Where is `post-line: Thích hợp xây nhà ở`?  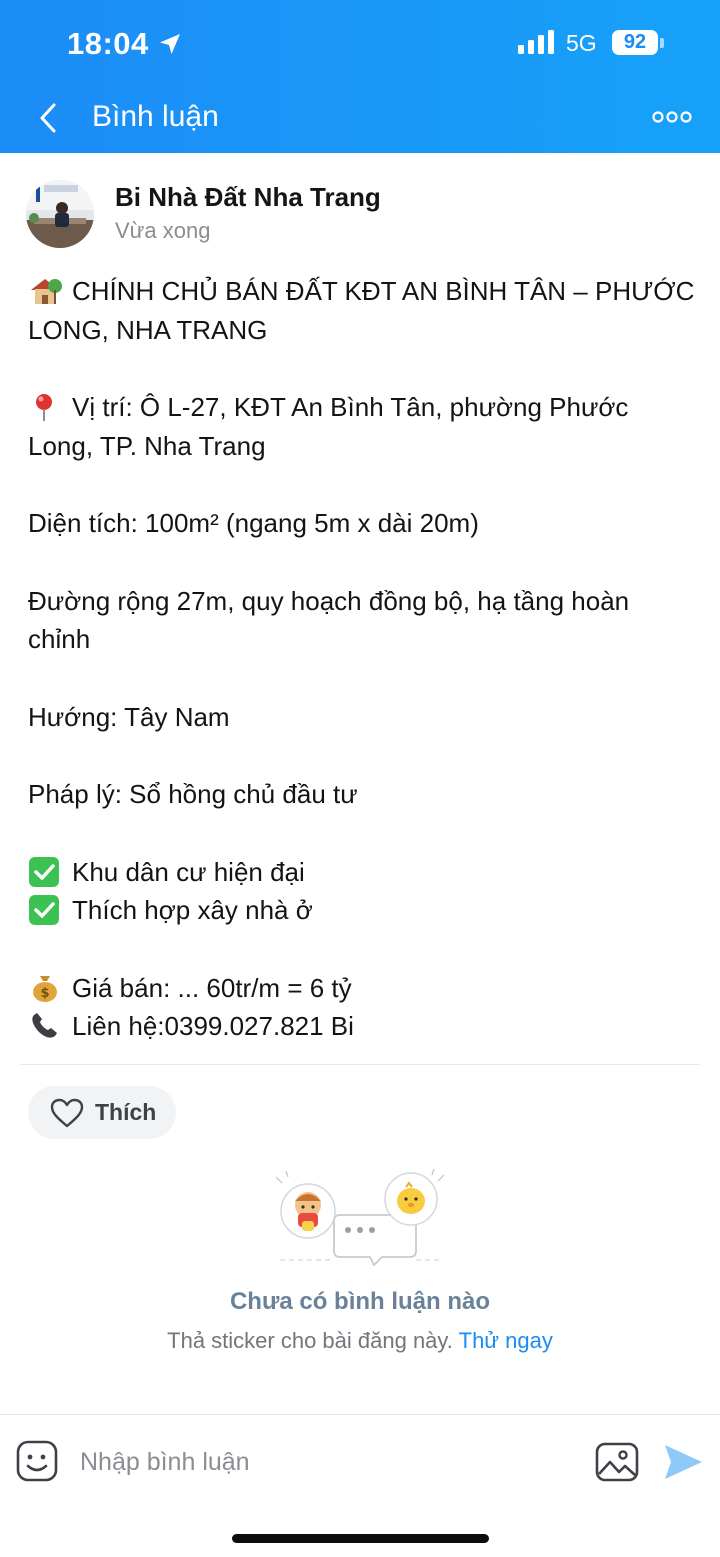 post-line: Thích hợp xây nhà ở is located at coordinates (363, 910).